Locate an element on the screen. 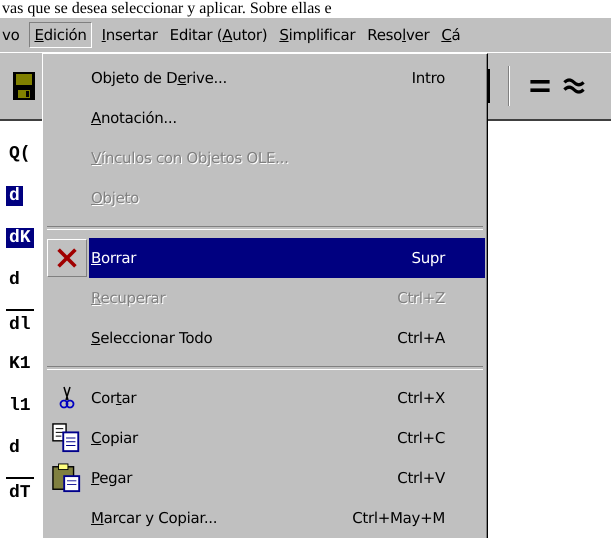 The image size is (611, 538). expression-text: dl is located at coordinates (20, 322).